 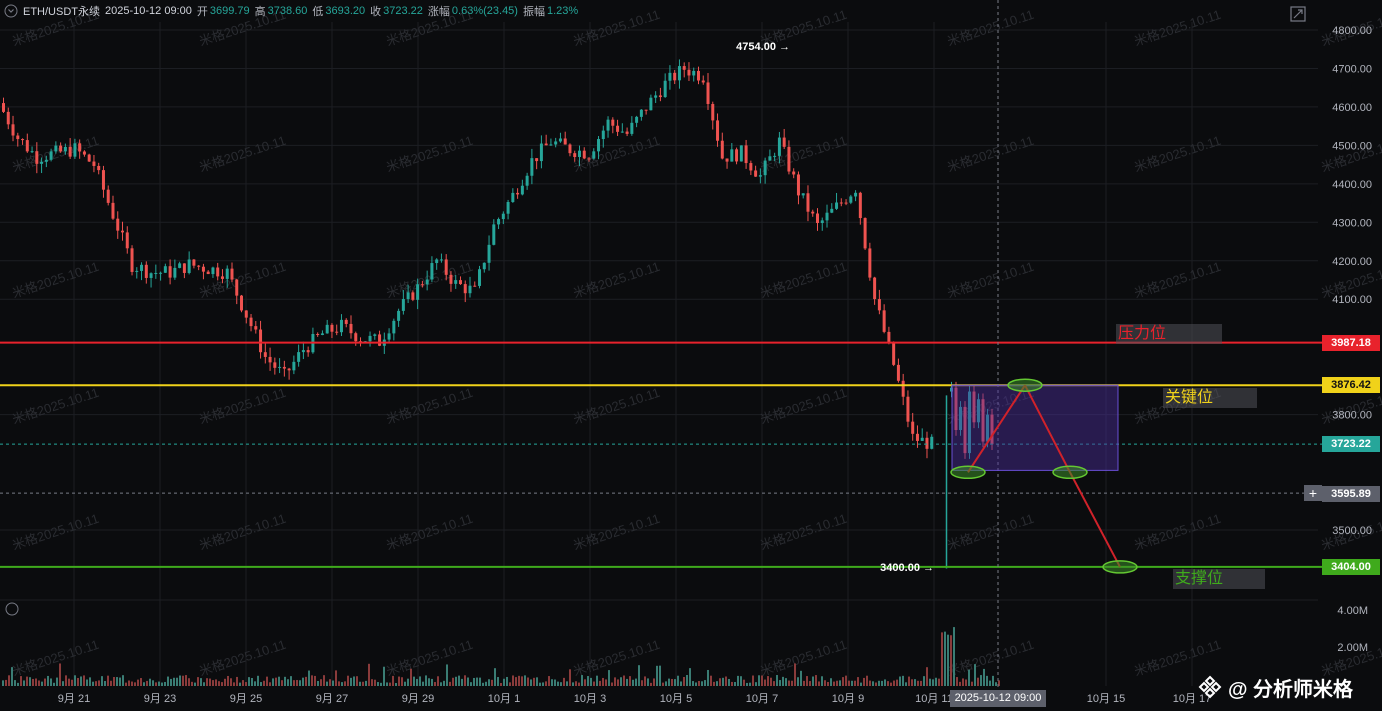 I want to click on high-label: 高, so click(x=260, y=12).